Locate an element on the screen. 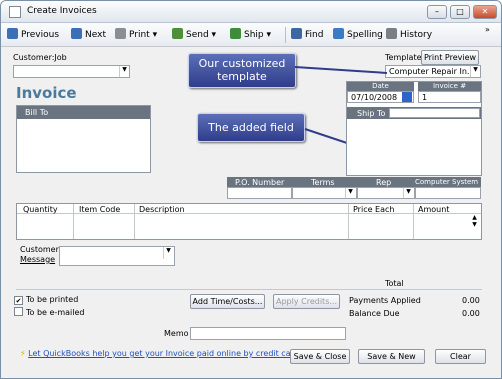  ship-label: Ship is located at coordinates (254, 35).